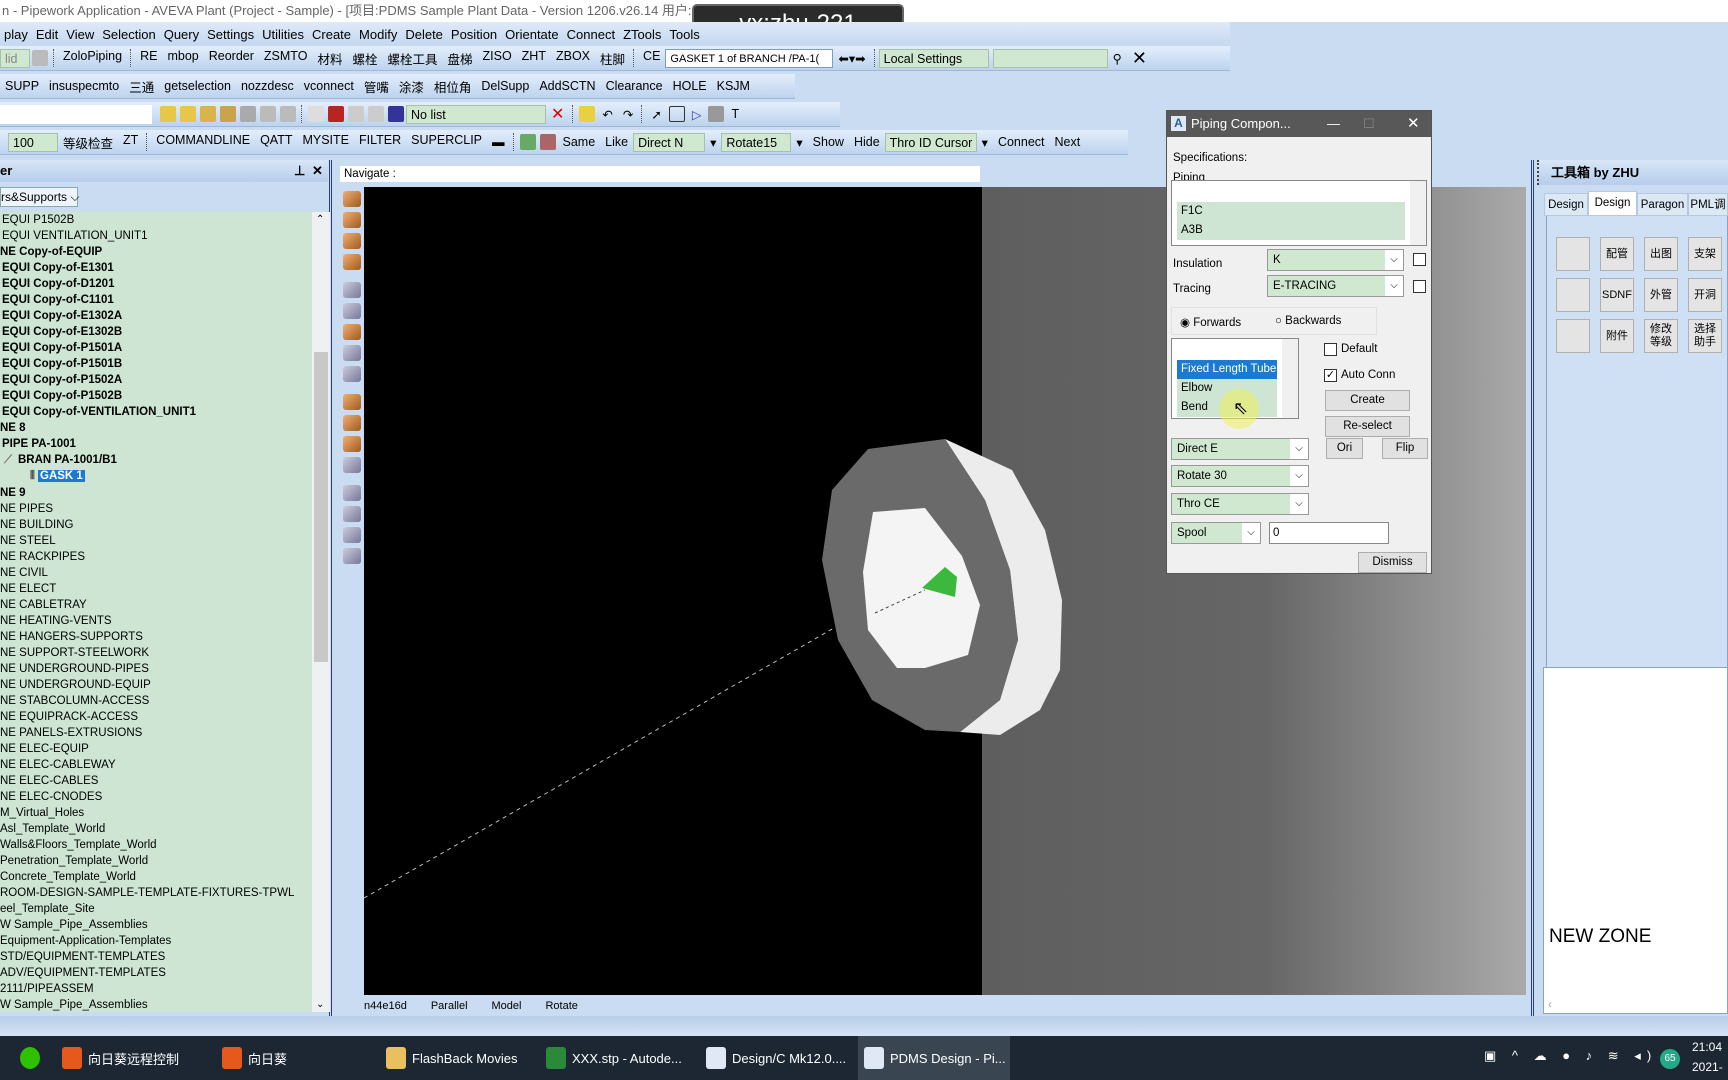 Image resolution: width=1728 pixels, height=1080 pixels. I want to click on toolbar-button: Reorder, so click(231, 58).